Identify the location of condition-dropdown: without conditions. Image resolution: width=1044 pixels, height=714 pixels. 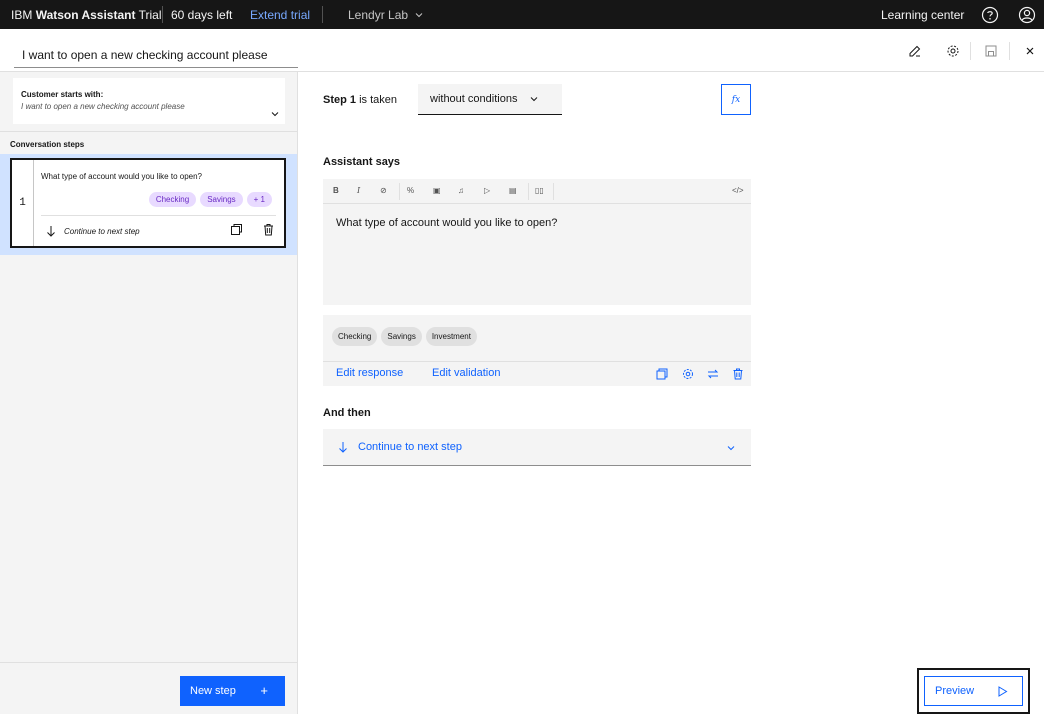
(490, 99).